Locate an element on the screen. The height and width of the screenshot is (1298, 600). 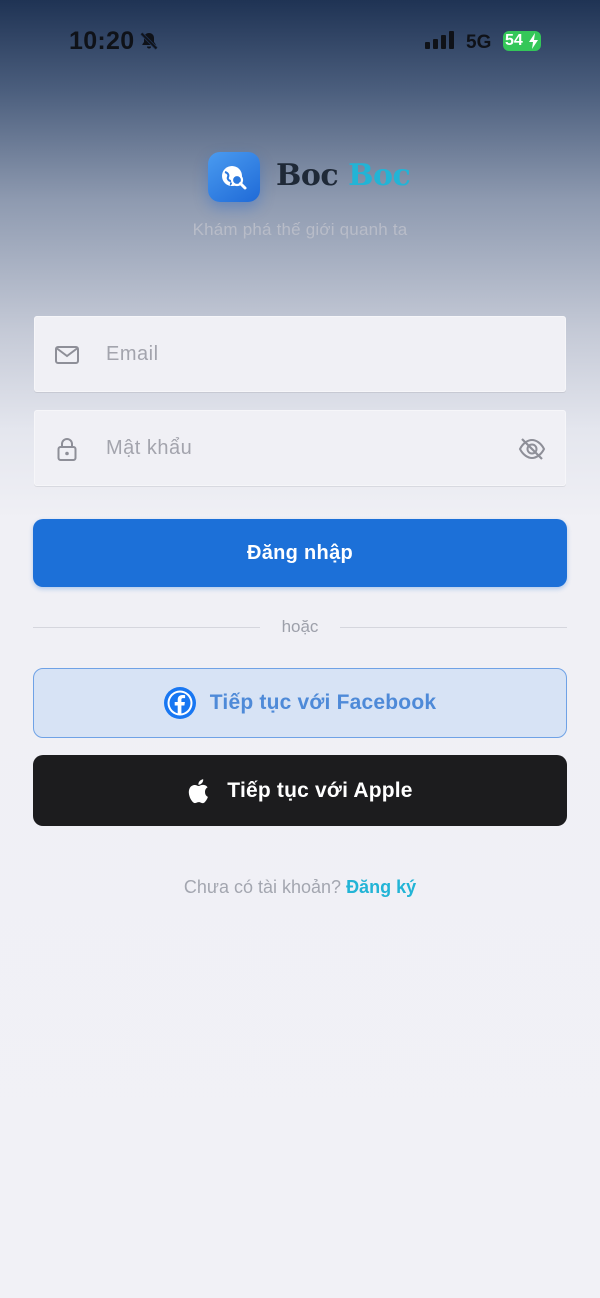
signup-link: Đăng ký is located at coordinates (381, 887).